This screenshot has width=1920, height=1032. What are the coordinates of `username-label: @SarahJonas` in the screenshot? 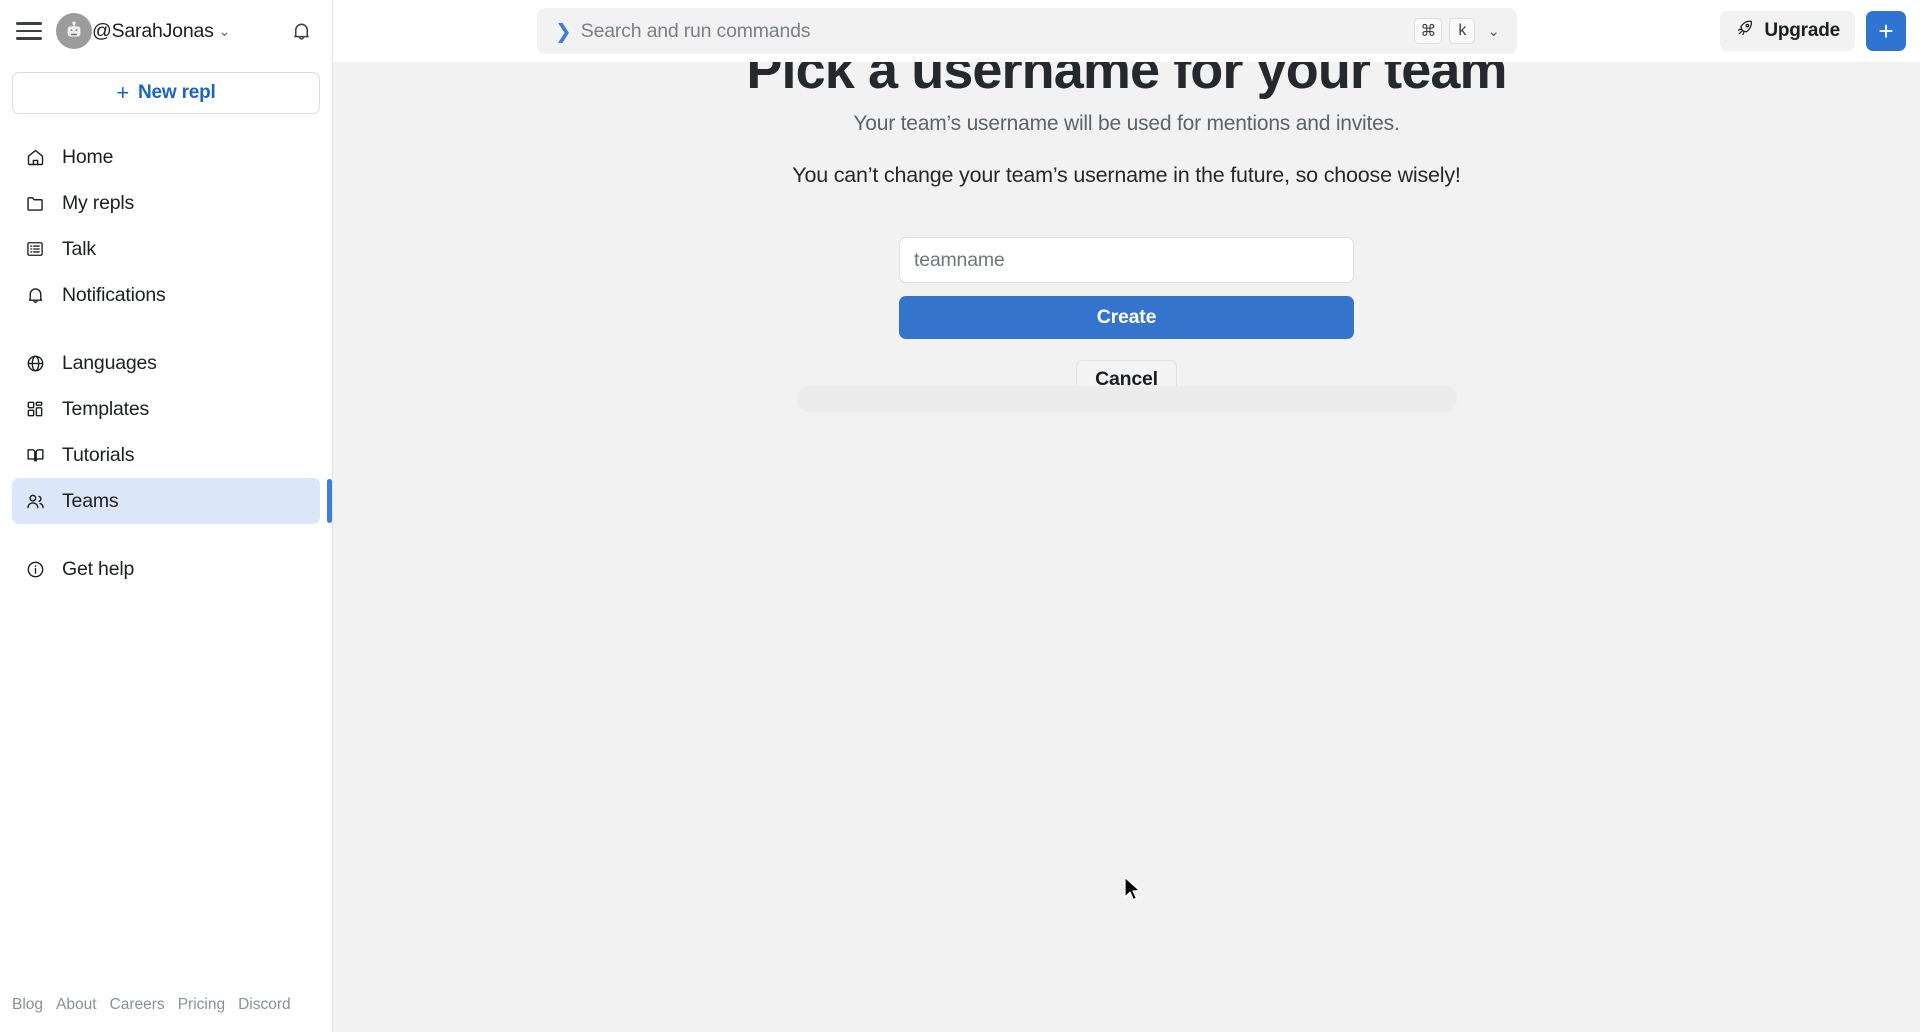 It's located at (153, 30).